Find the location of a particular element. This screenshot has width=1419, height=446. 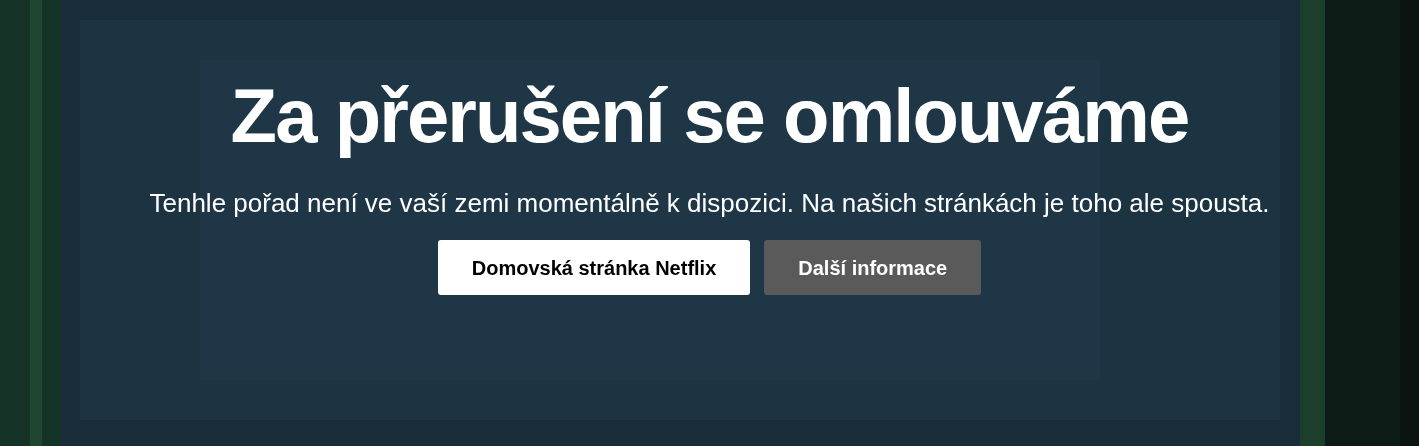

home-page-button: Domovská stránka Netflix is located at coordinates (594, 267).